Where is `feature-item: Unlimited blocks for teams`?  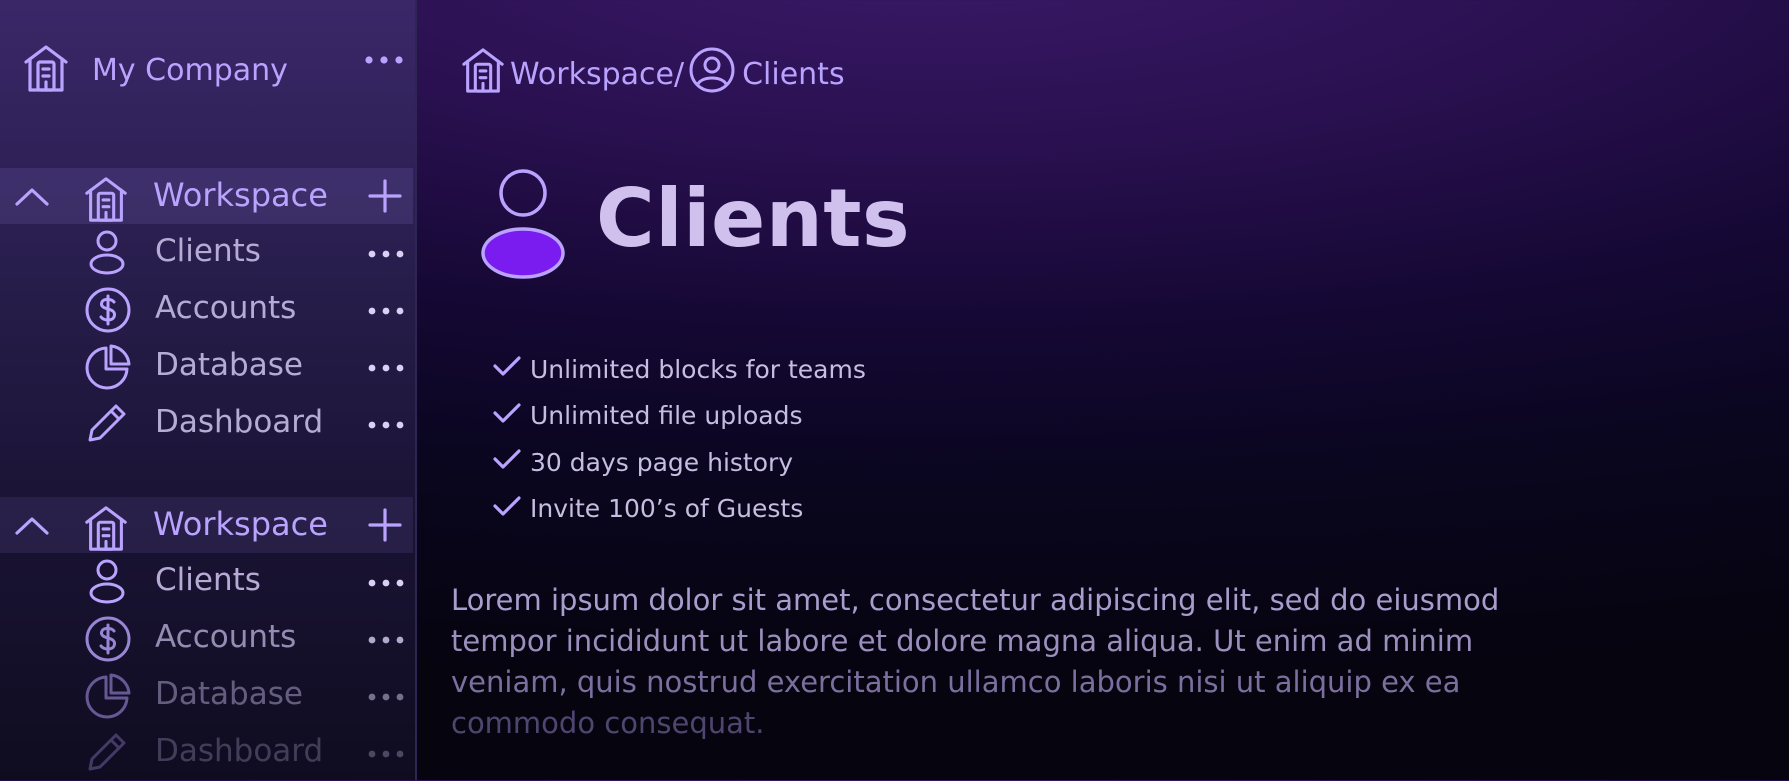 feature-item: Unlimited blocks for teams is located at coordinates (679, 369).